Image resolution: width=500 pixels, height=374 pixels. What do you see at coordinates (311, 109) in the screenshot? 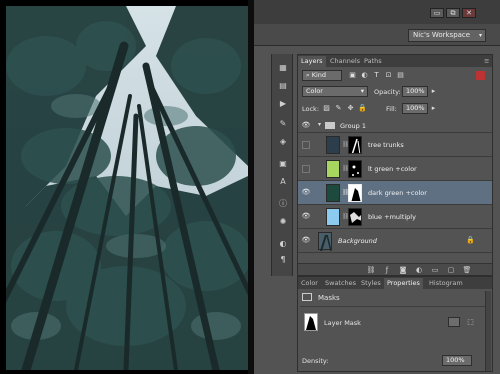
I see `lock-label: Lock:` at bounding box center [311, 109].